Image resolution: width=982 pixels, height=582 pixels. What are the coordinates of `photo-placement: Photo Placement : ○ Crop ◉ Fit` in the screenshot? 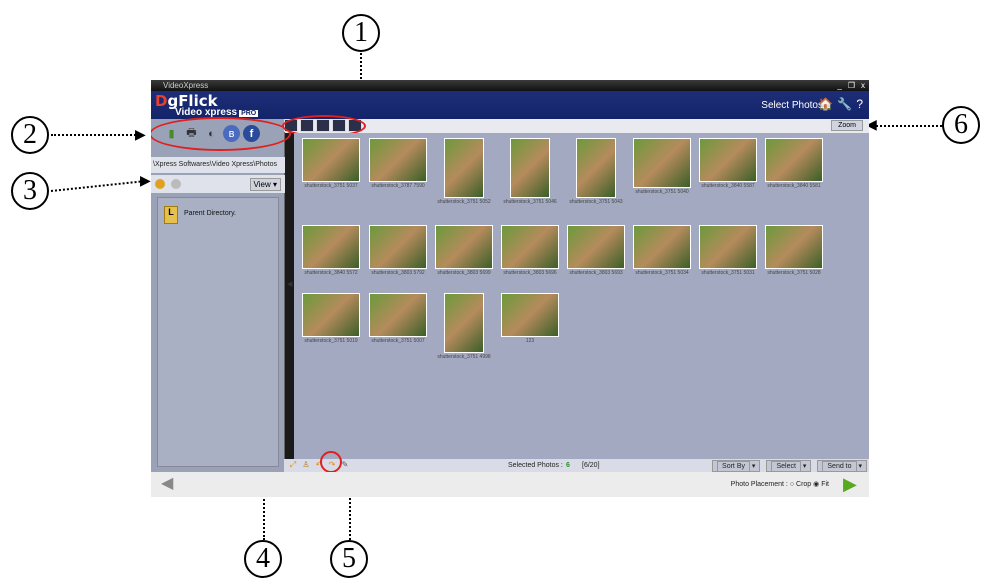 It's located at (779, 484).